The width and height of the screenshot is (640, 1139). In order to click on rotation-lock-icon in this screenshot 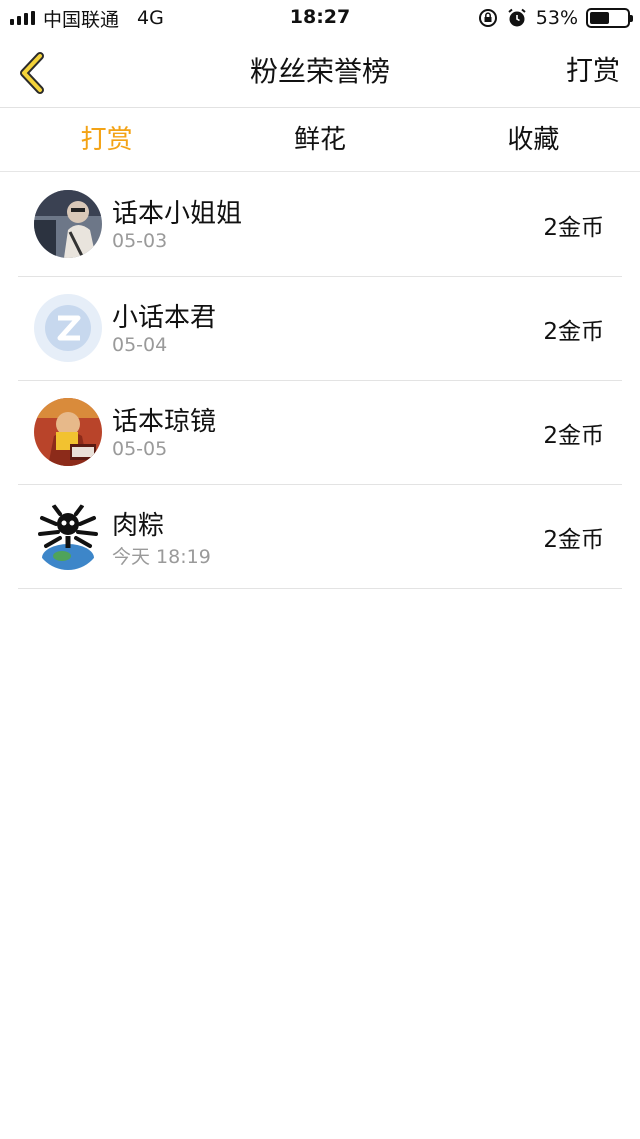, I will do `click(487, 18)`.